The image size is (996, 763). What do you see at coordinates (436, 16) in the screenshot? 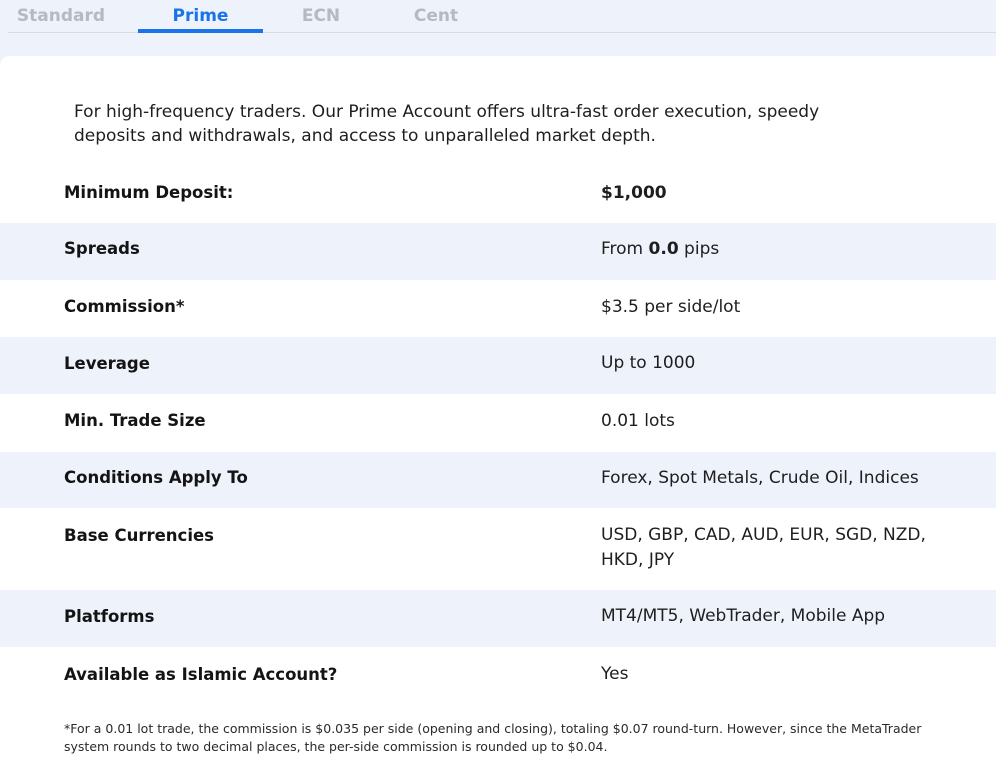
I see `tab-cent: Cent` at bounding box center [436, 16].